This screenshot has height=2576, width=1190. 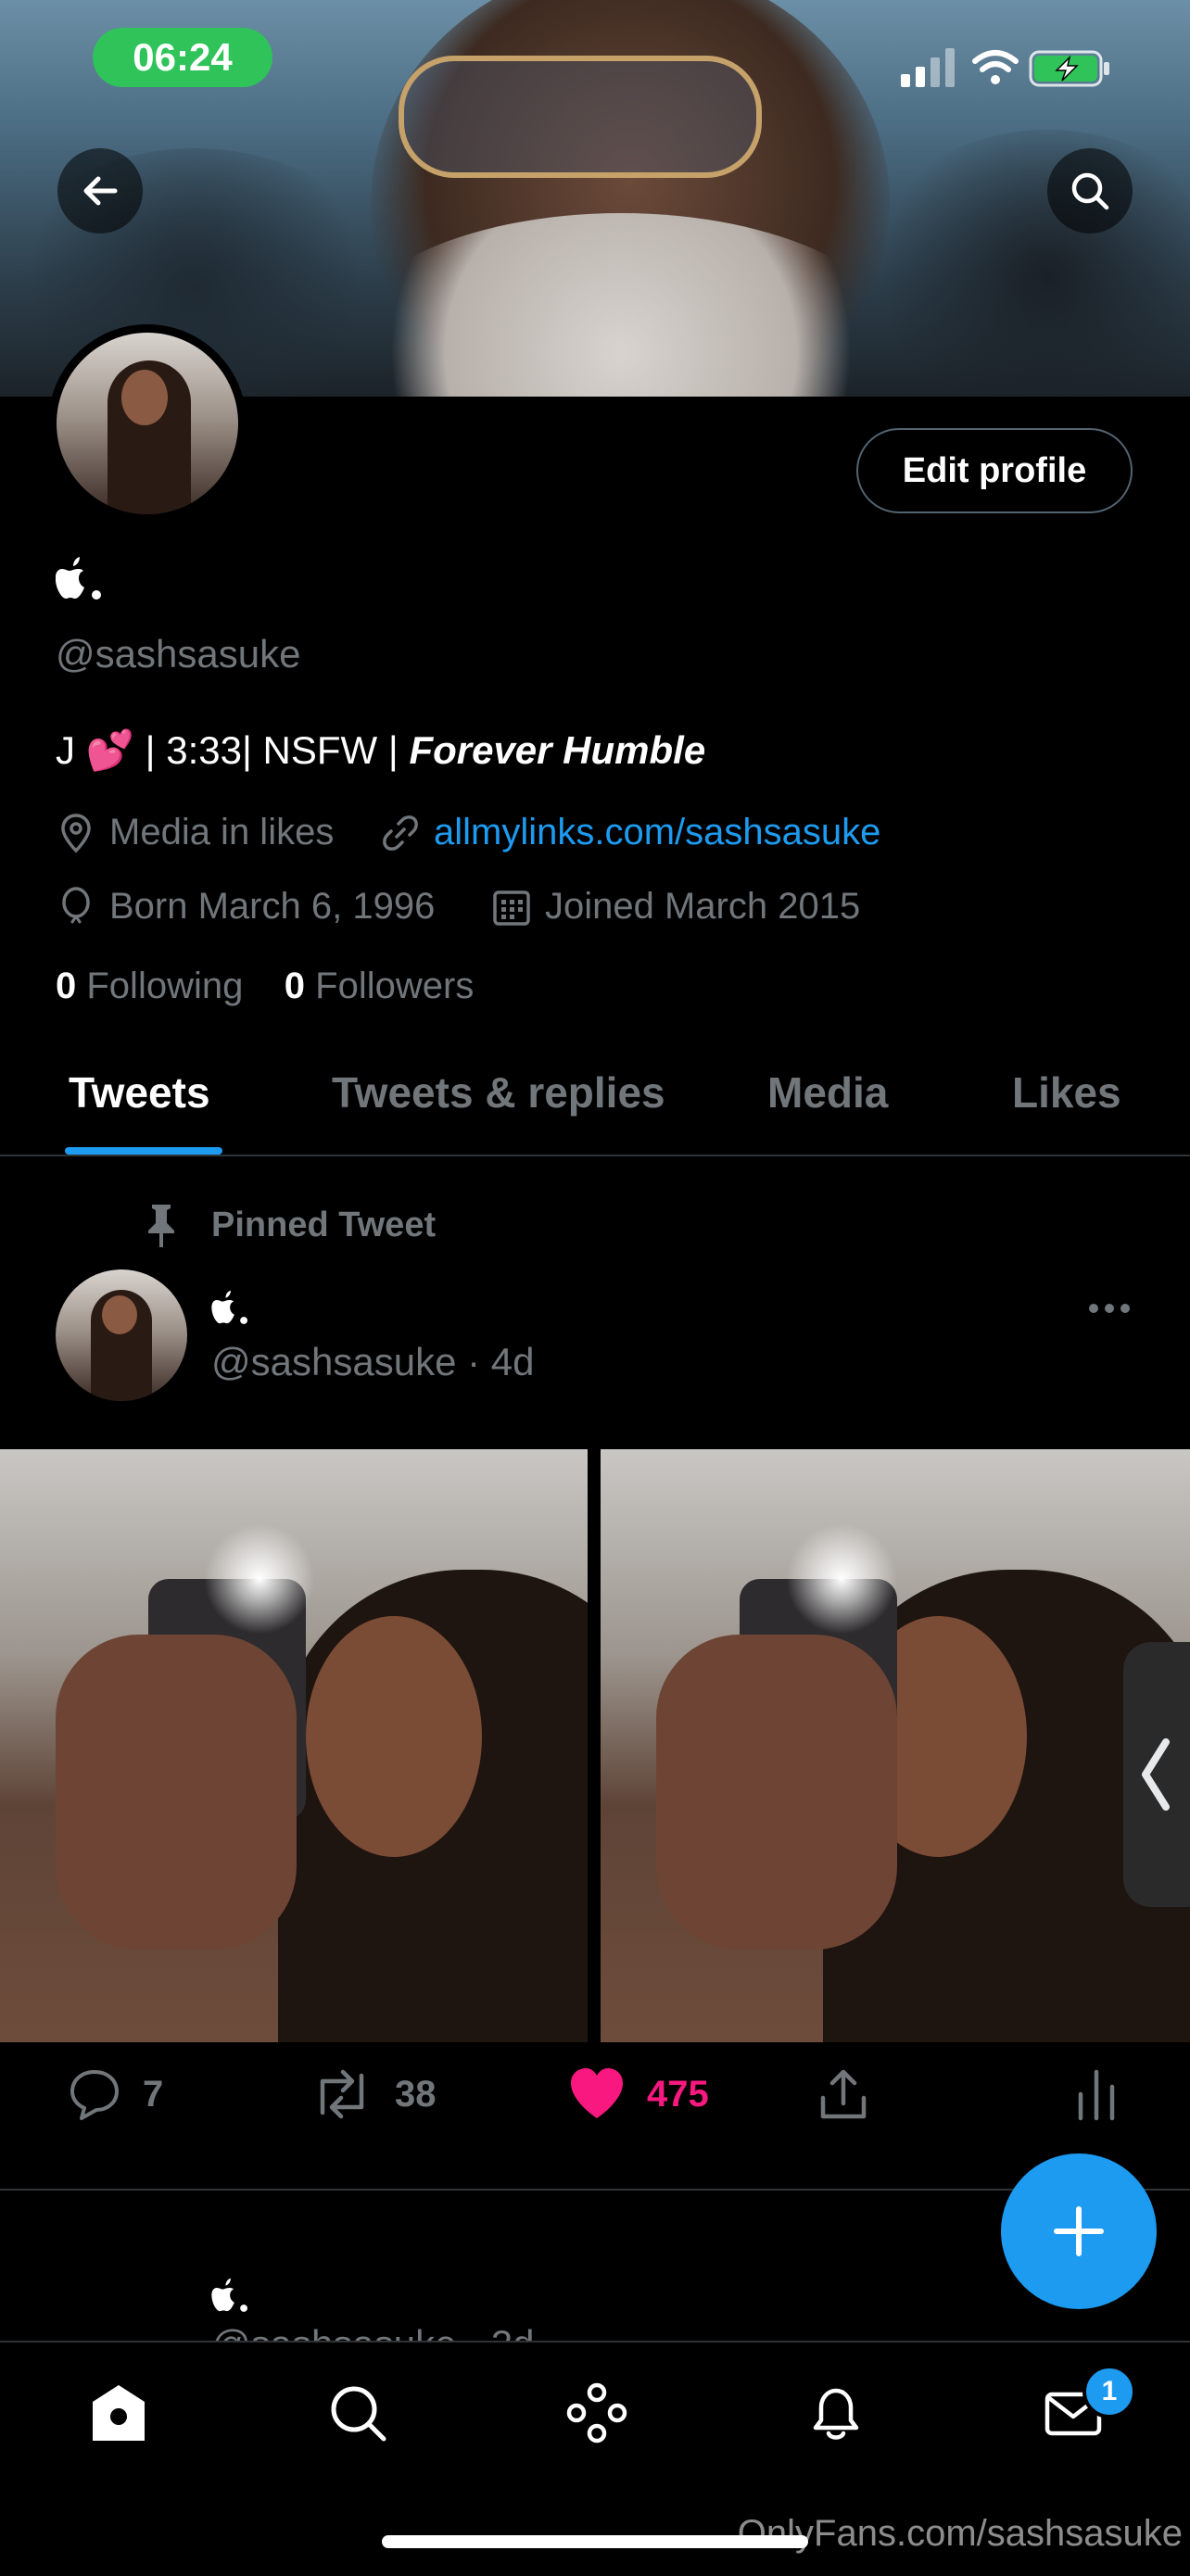 I want to click on analytics-icon, so click(x=1096, y=2095).